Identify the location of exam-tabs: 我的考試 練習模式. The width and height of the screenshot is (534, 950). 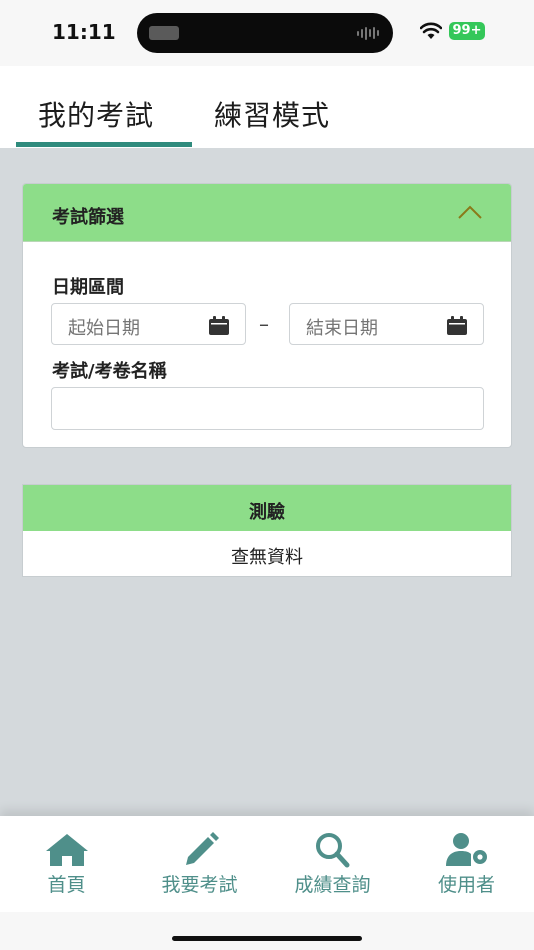
(267, 107).